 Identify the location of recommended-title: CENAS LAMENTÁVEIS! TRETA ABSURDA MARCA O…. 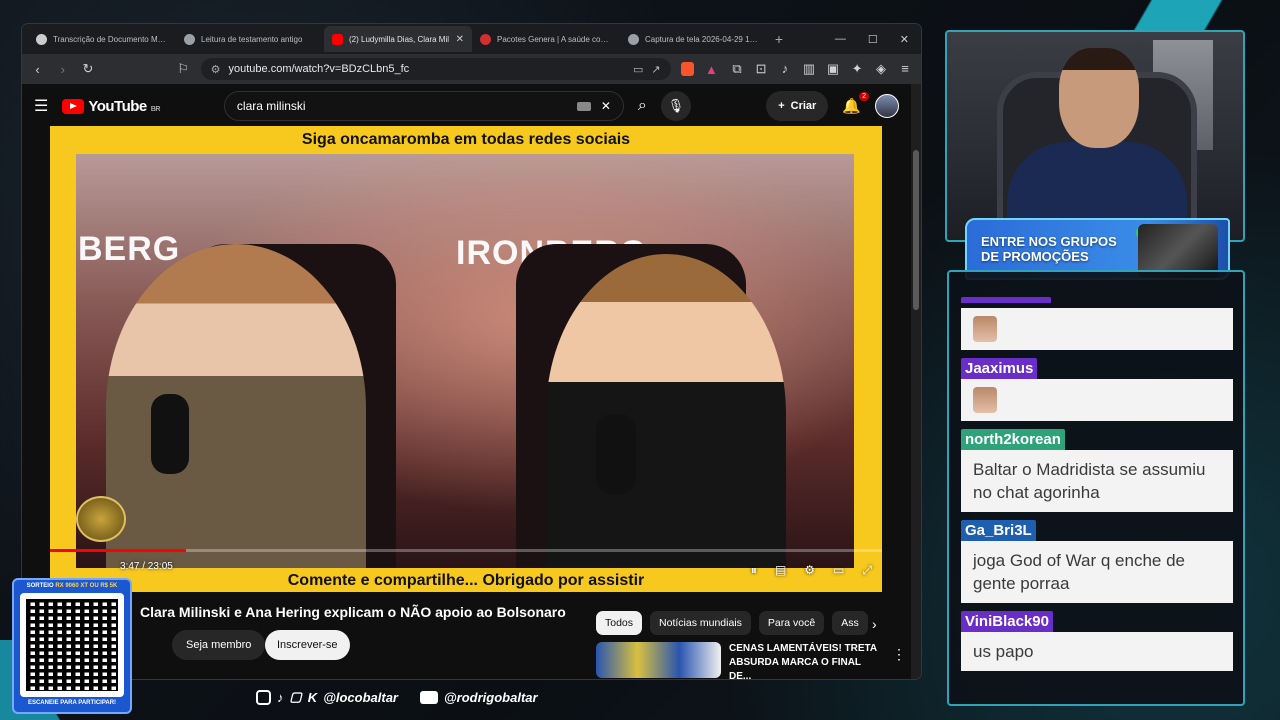
(806, 660).